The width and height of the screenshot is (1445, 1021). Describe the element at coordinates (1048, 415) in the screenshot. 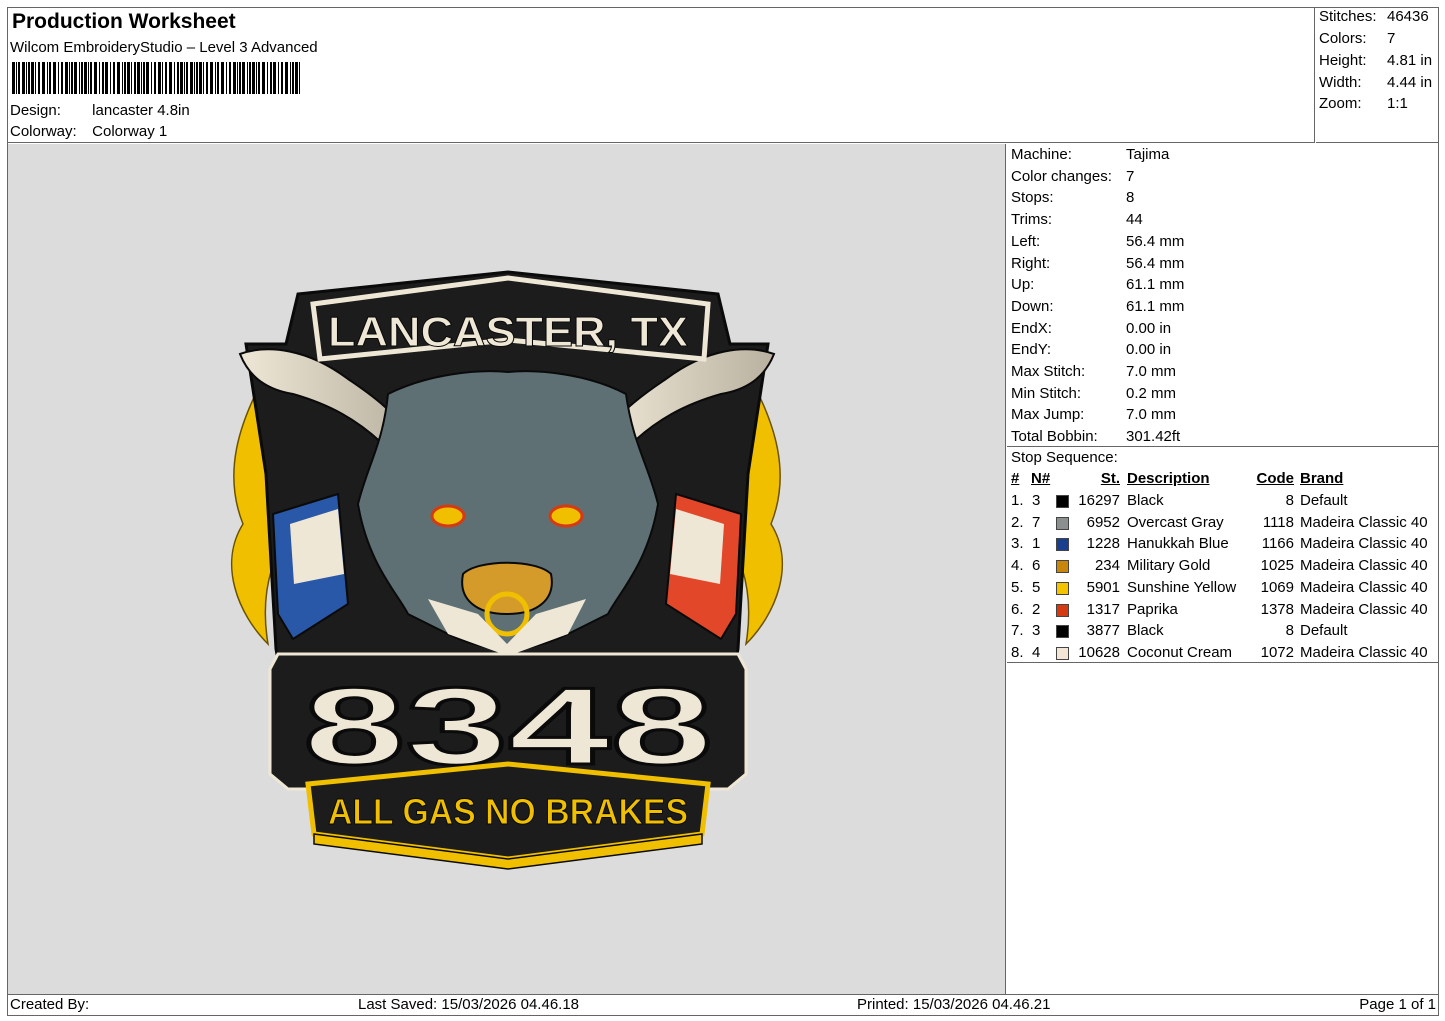

I see `machine-info-label: Max Jump:` at that location.